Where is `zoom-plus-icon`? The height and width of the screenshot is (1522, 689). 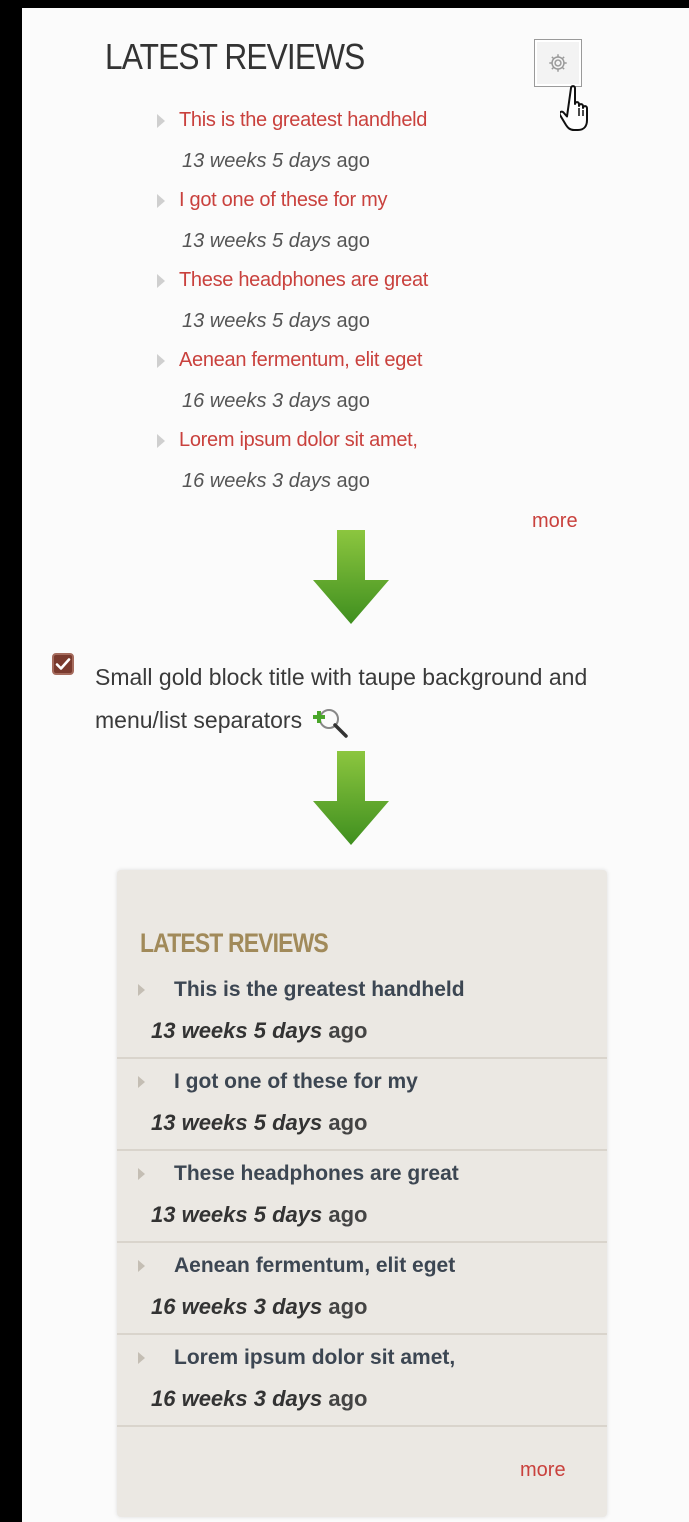
zoom-plus-icon is located at coordinates (330, 722).